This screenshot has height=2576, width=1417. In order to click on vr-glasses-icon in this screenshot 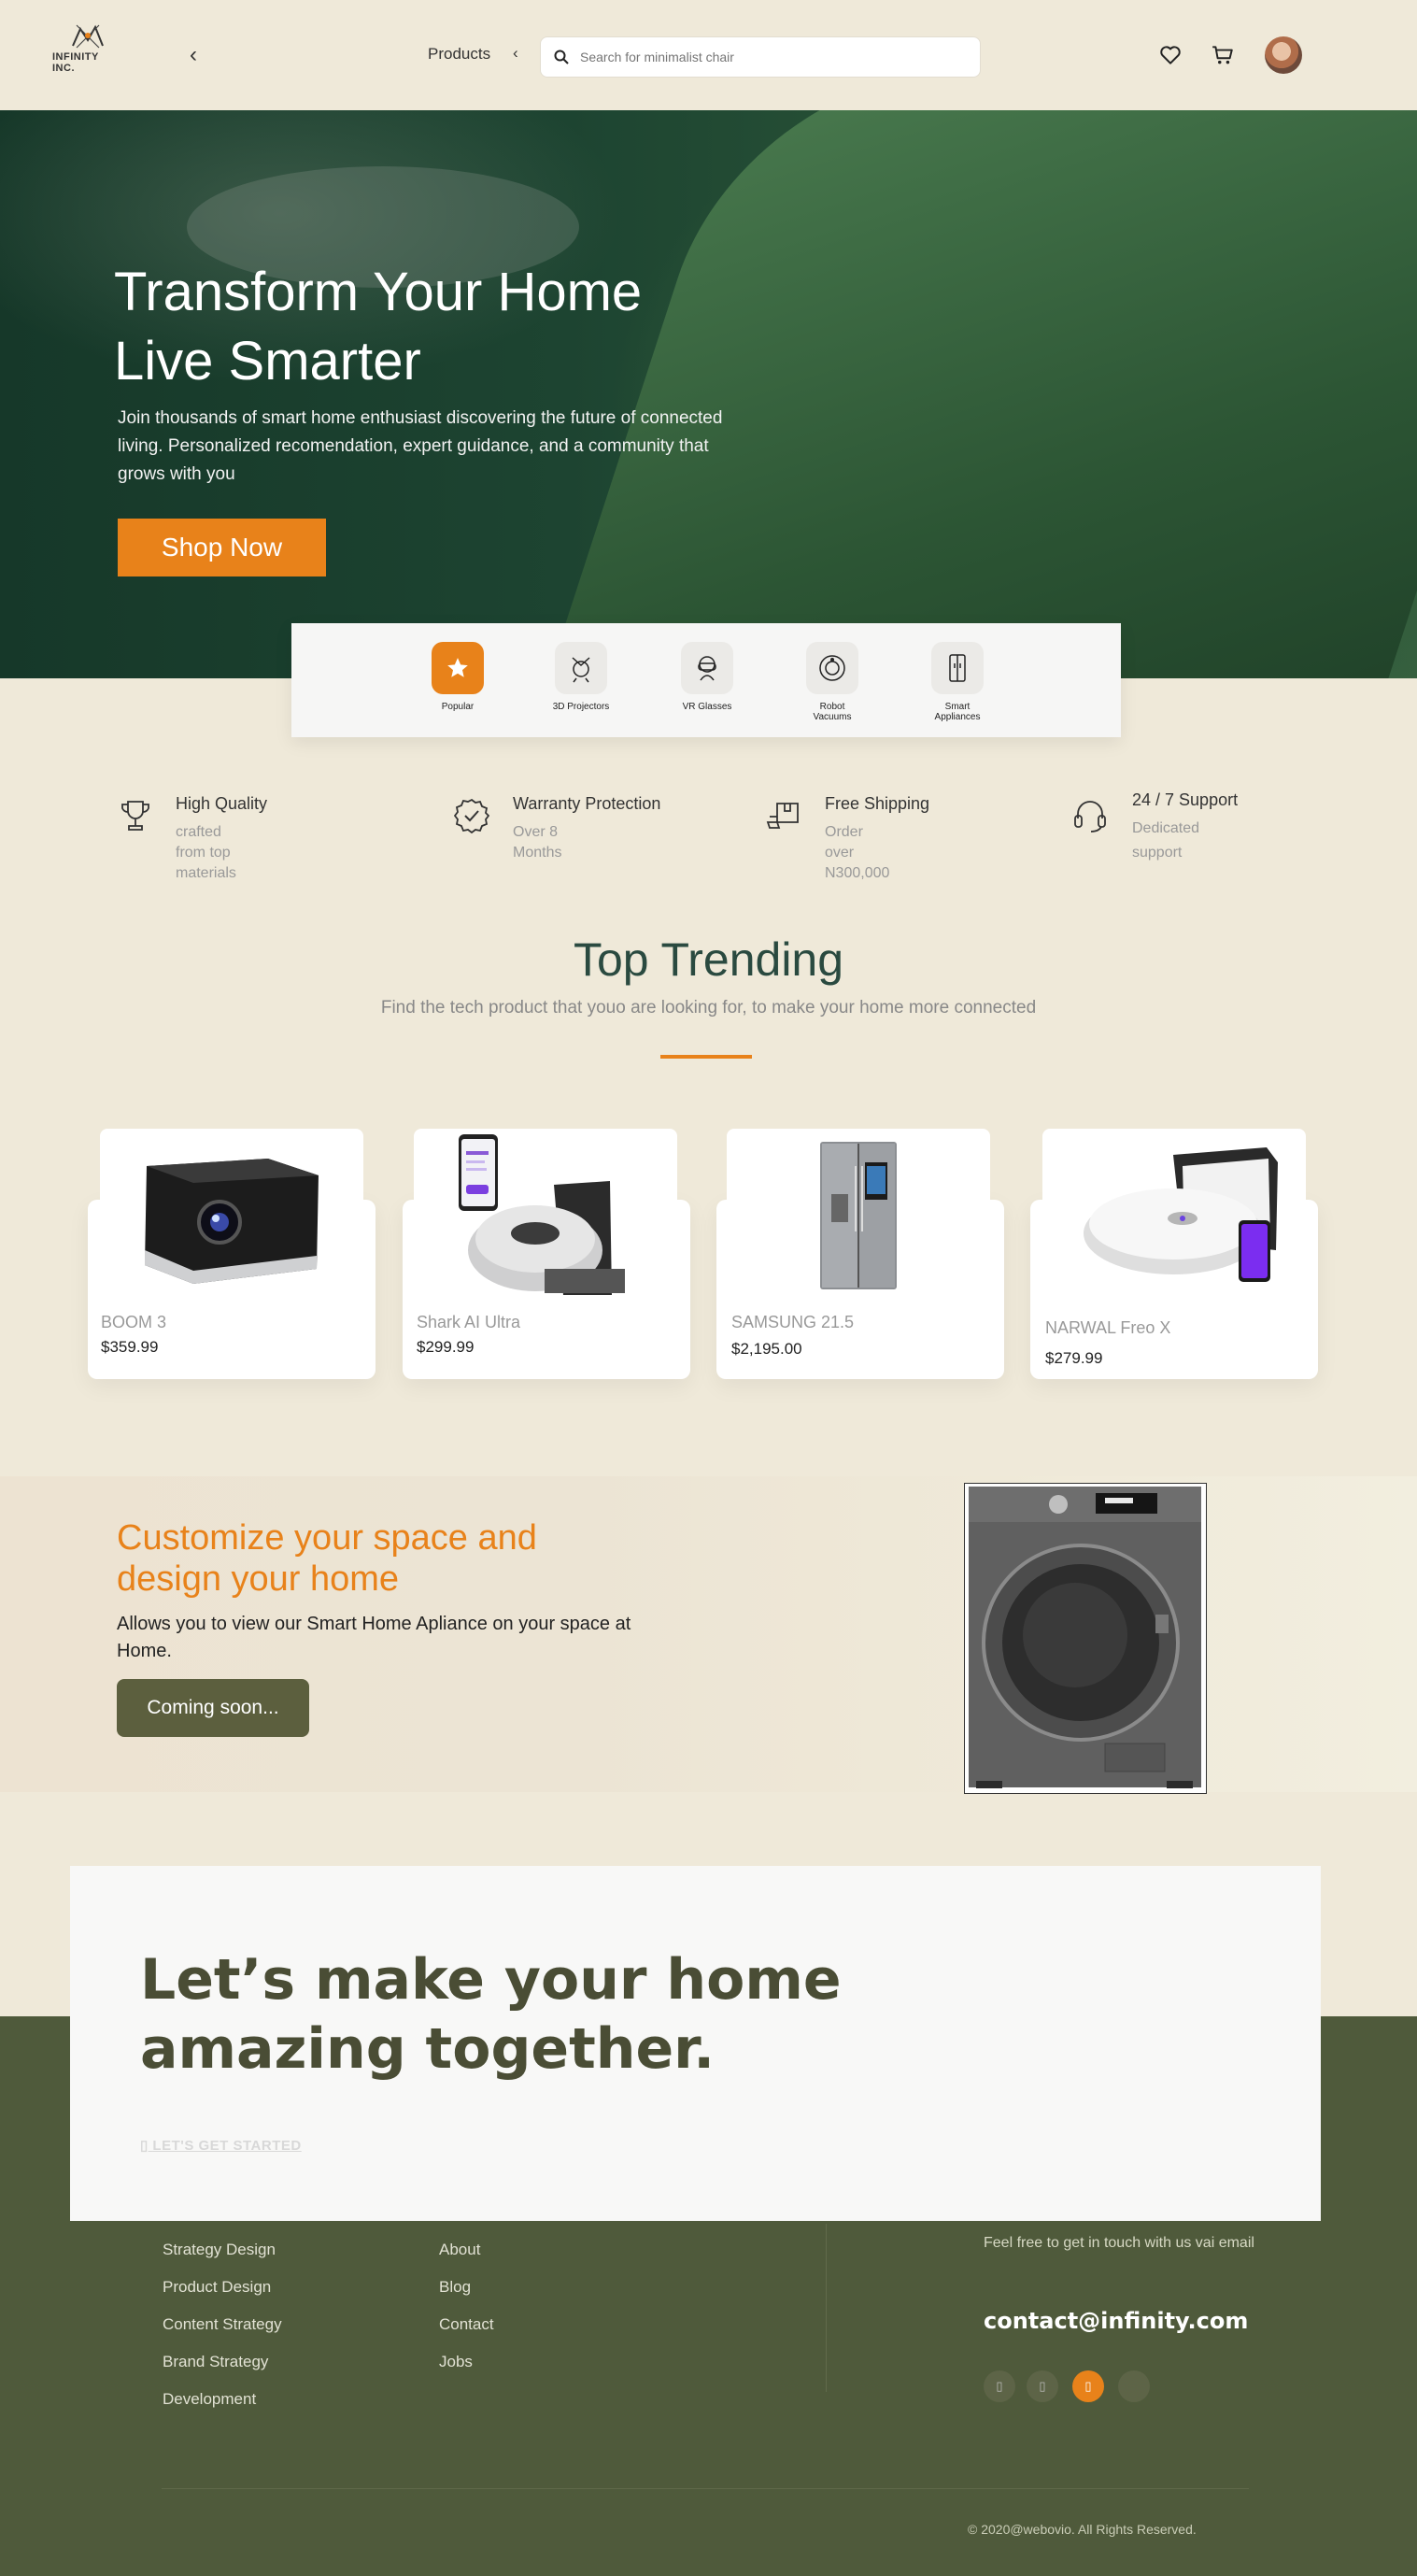, I will do `click(707, 668)`.